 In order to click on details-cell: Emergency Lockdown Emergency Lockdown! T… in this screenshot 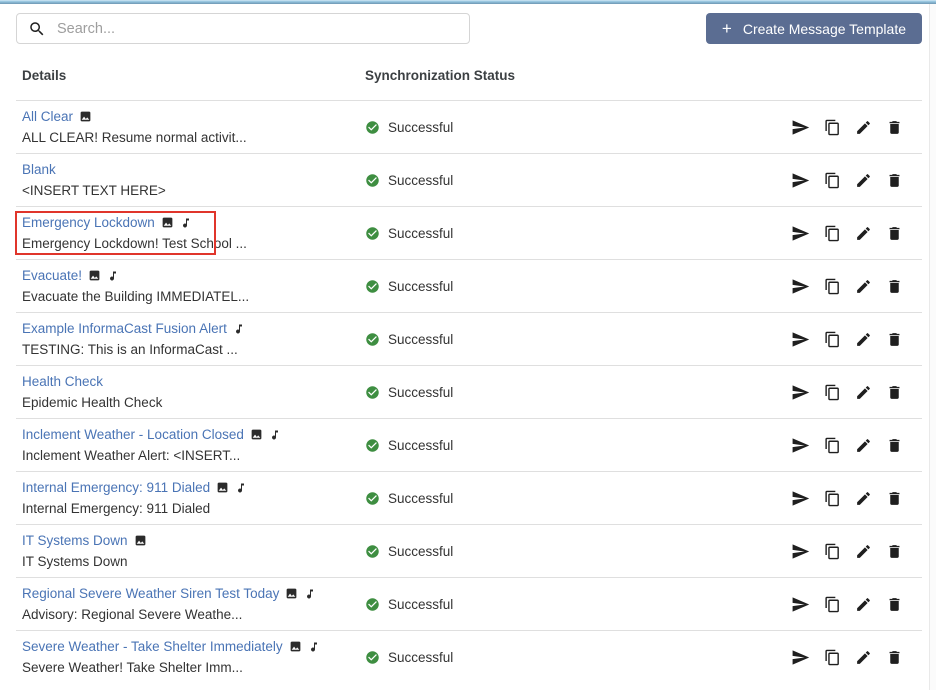, I will do `click(190, 233)`.